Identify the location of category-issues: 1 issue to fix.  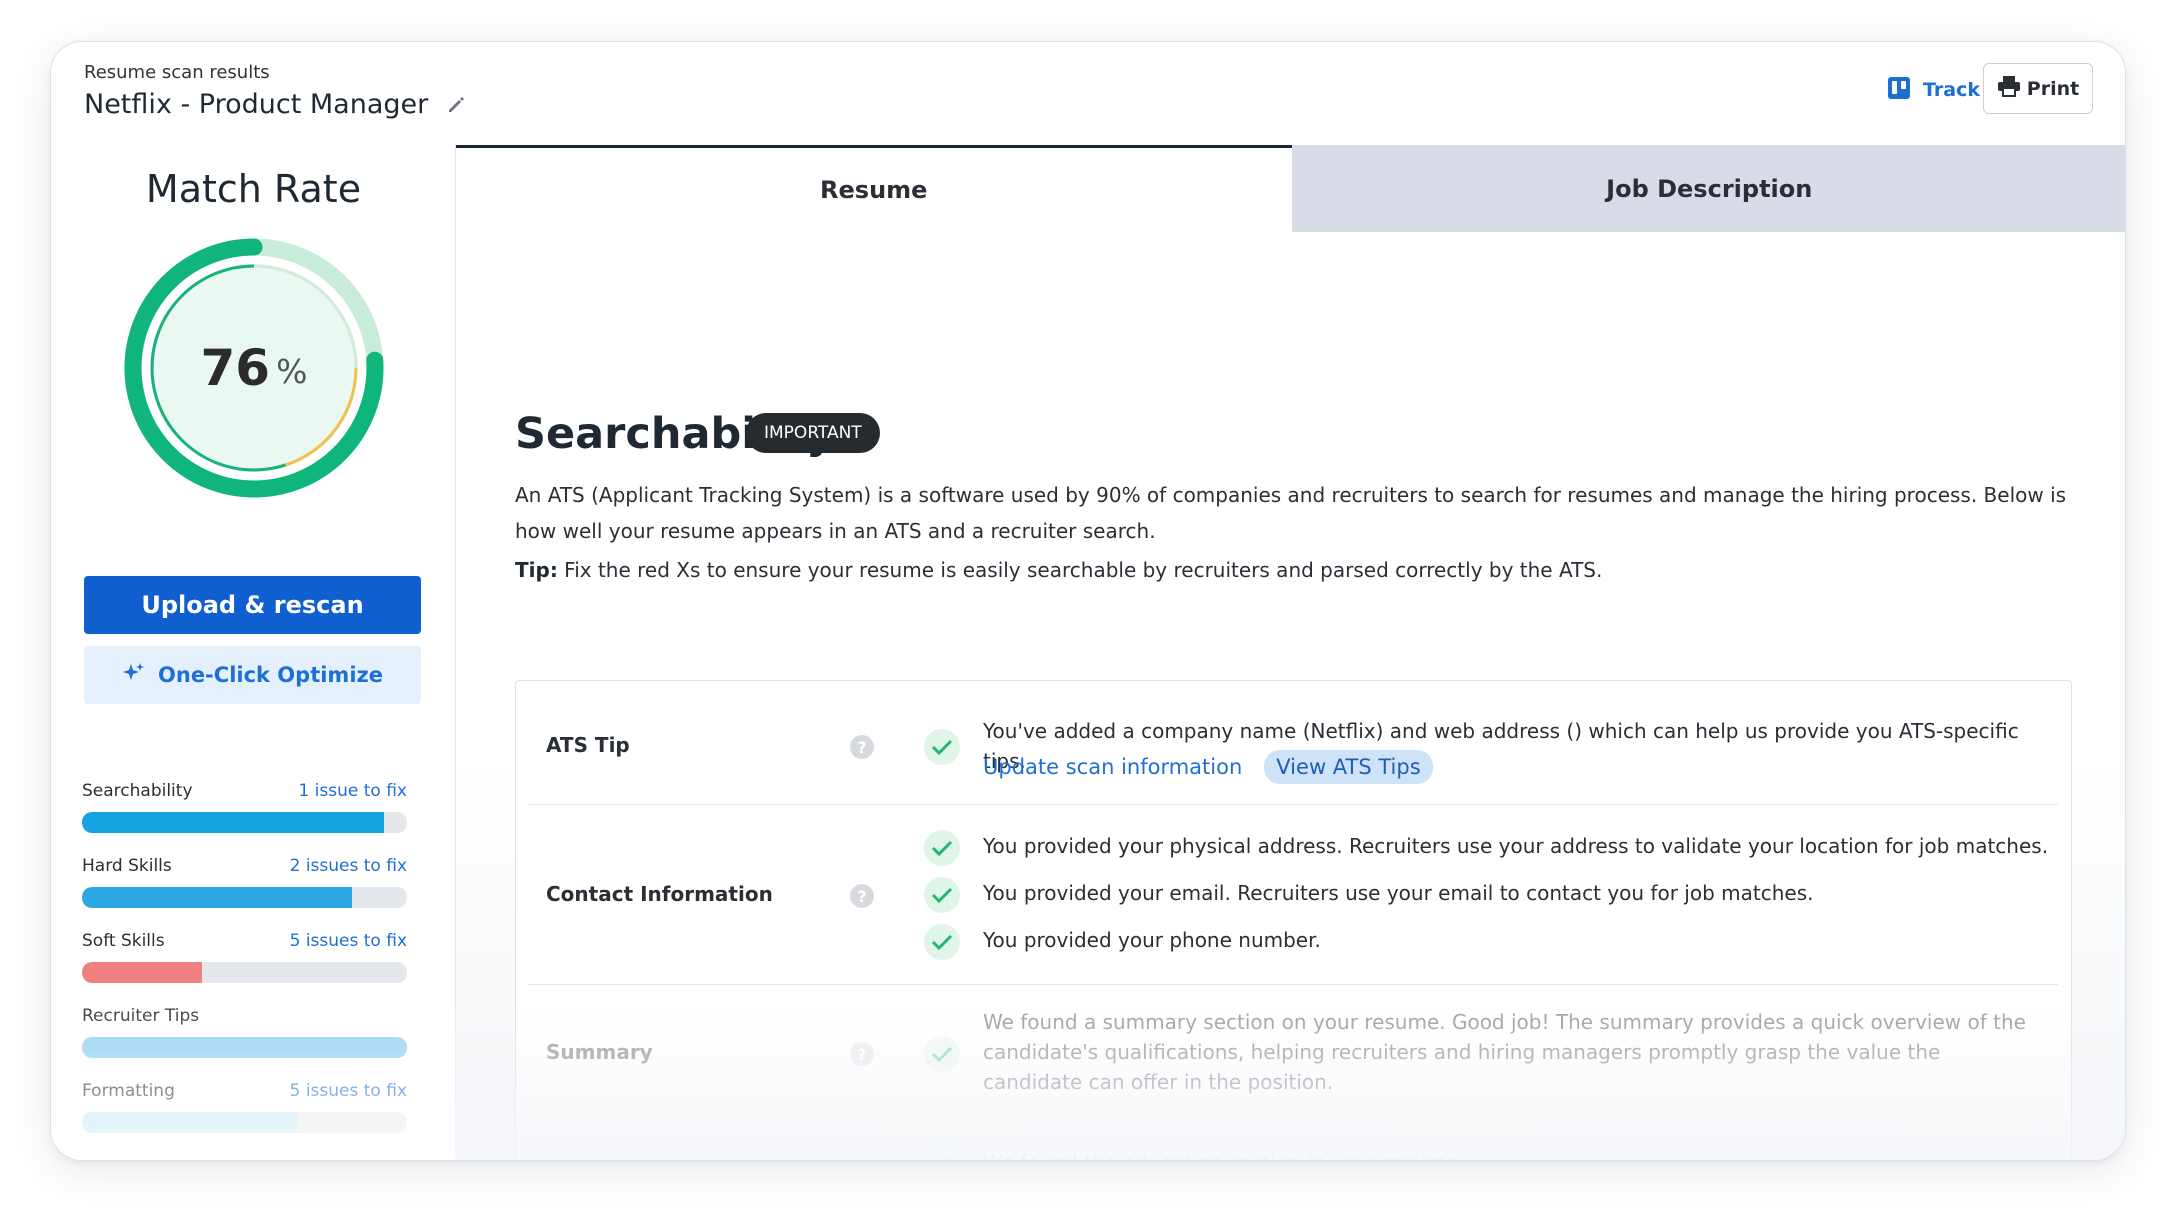
(352, 791).